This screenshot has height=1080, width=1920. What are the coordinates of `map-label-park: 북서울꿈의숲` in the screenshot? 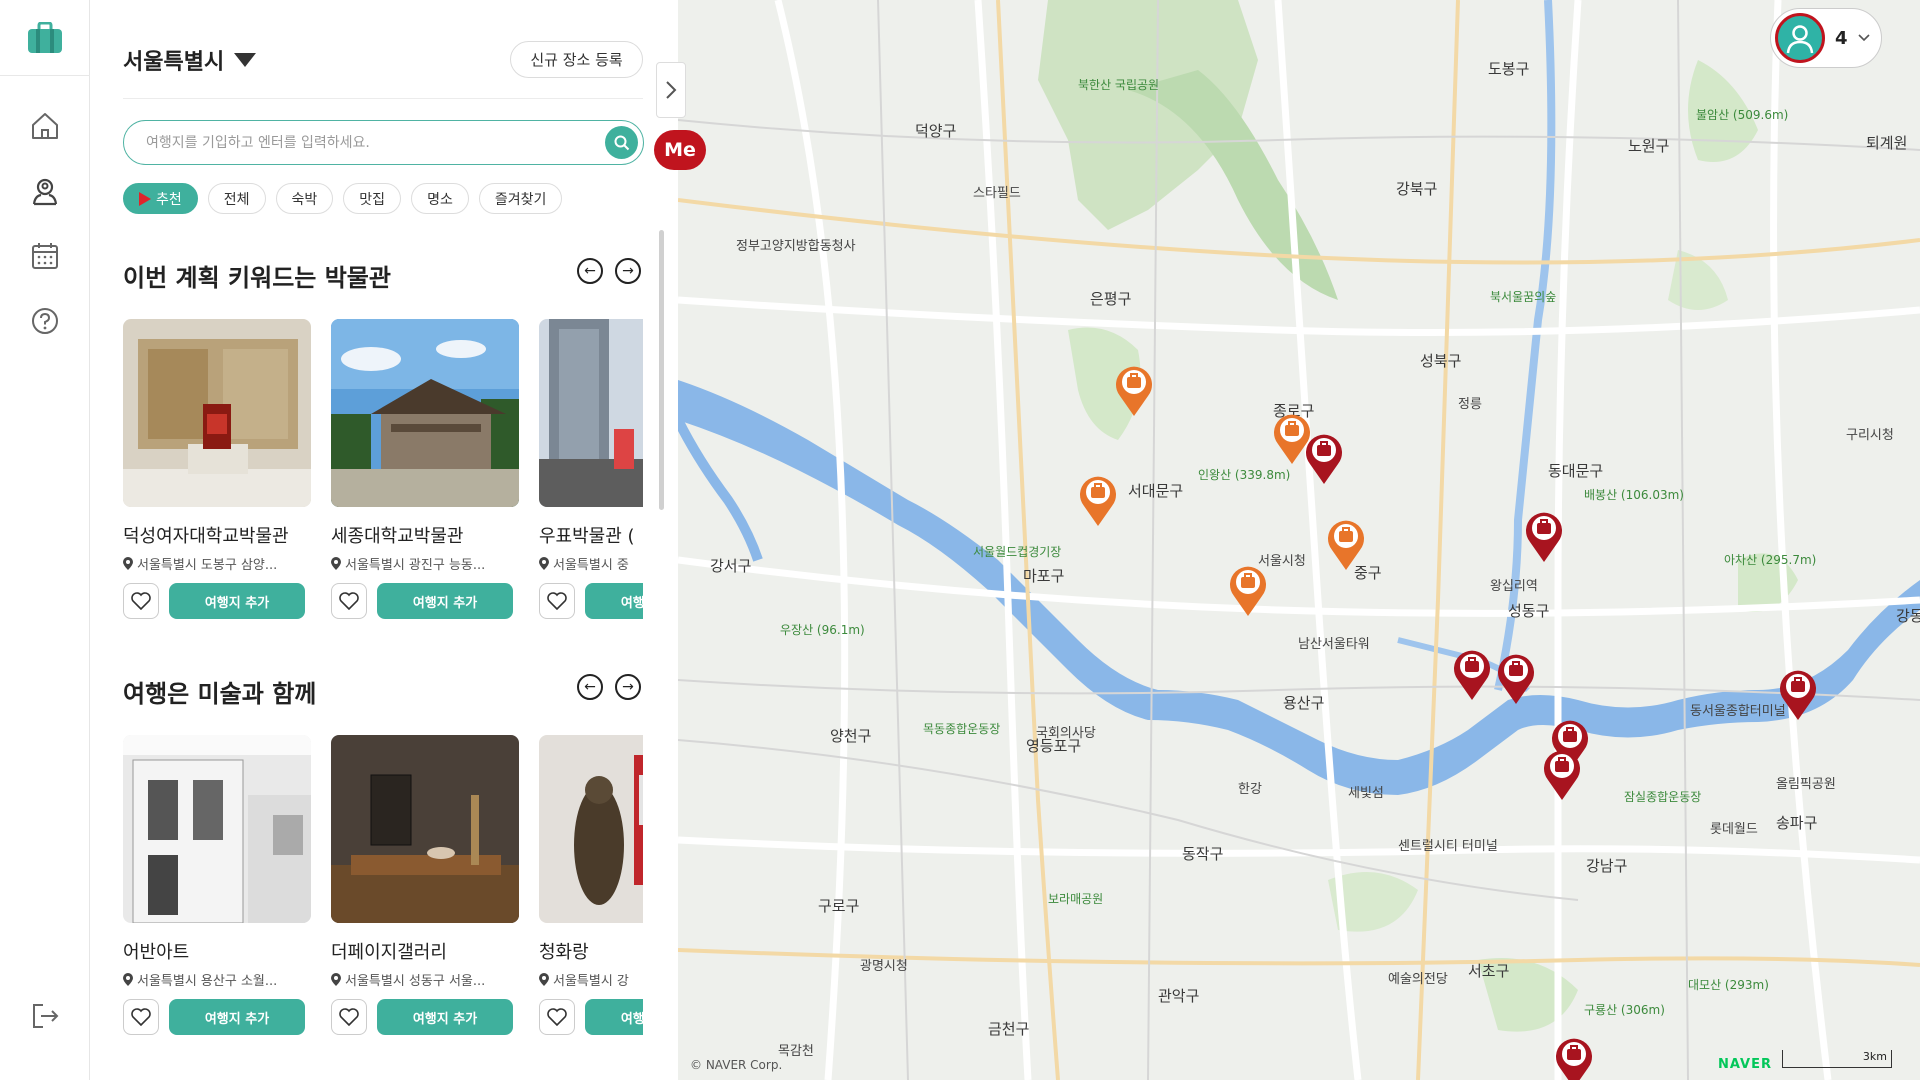 It's located at (1523, 297).